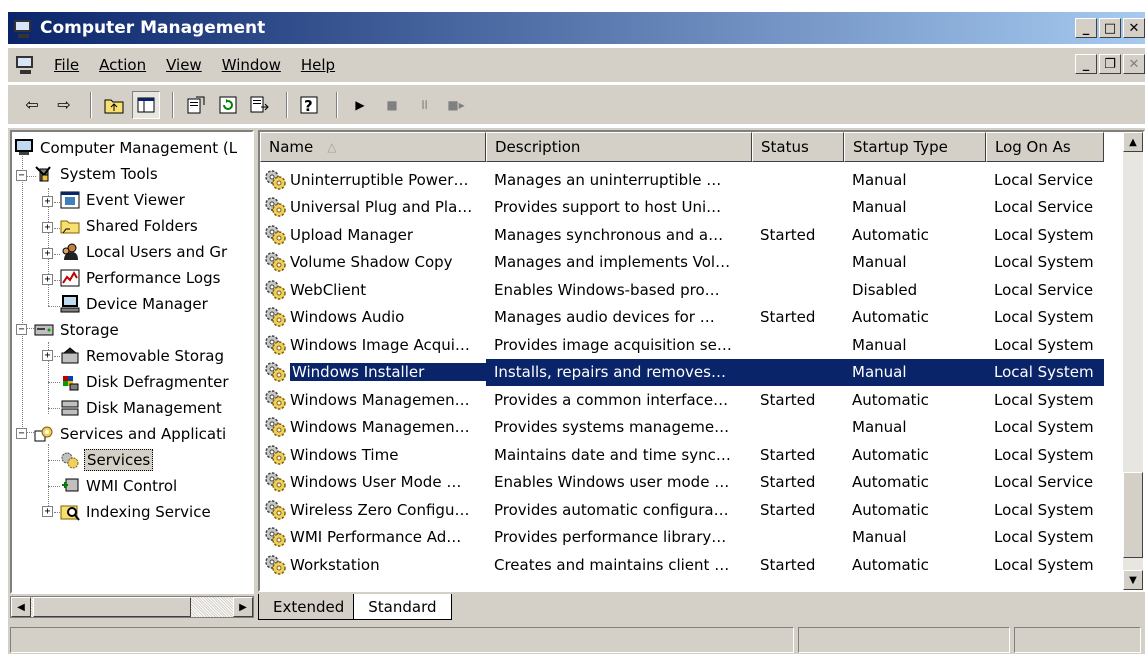  What do you see at coordinates (1110, 28) in the screenshot?
I see `maximize-button: □` at bounding box center [1110, 28].